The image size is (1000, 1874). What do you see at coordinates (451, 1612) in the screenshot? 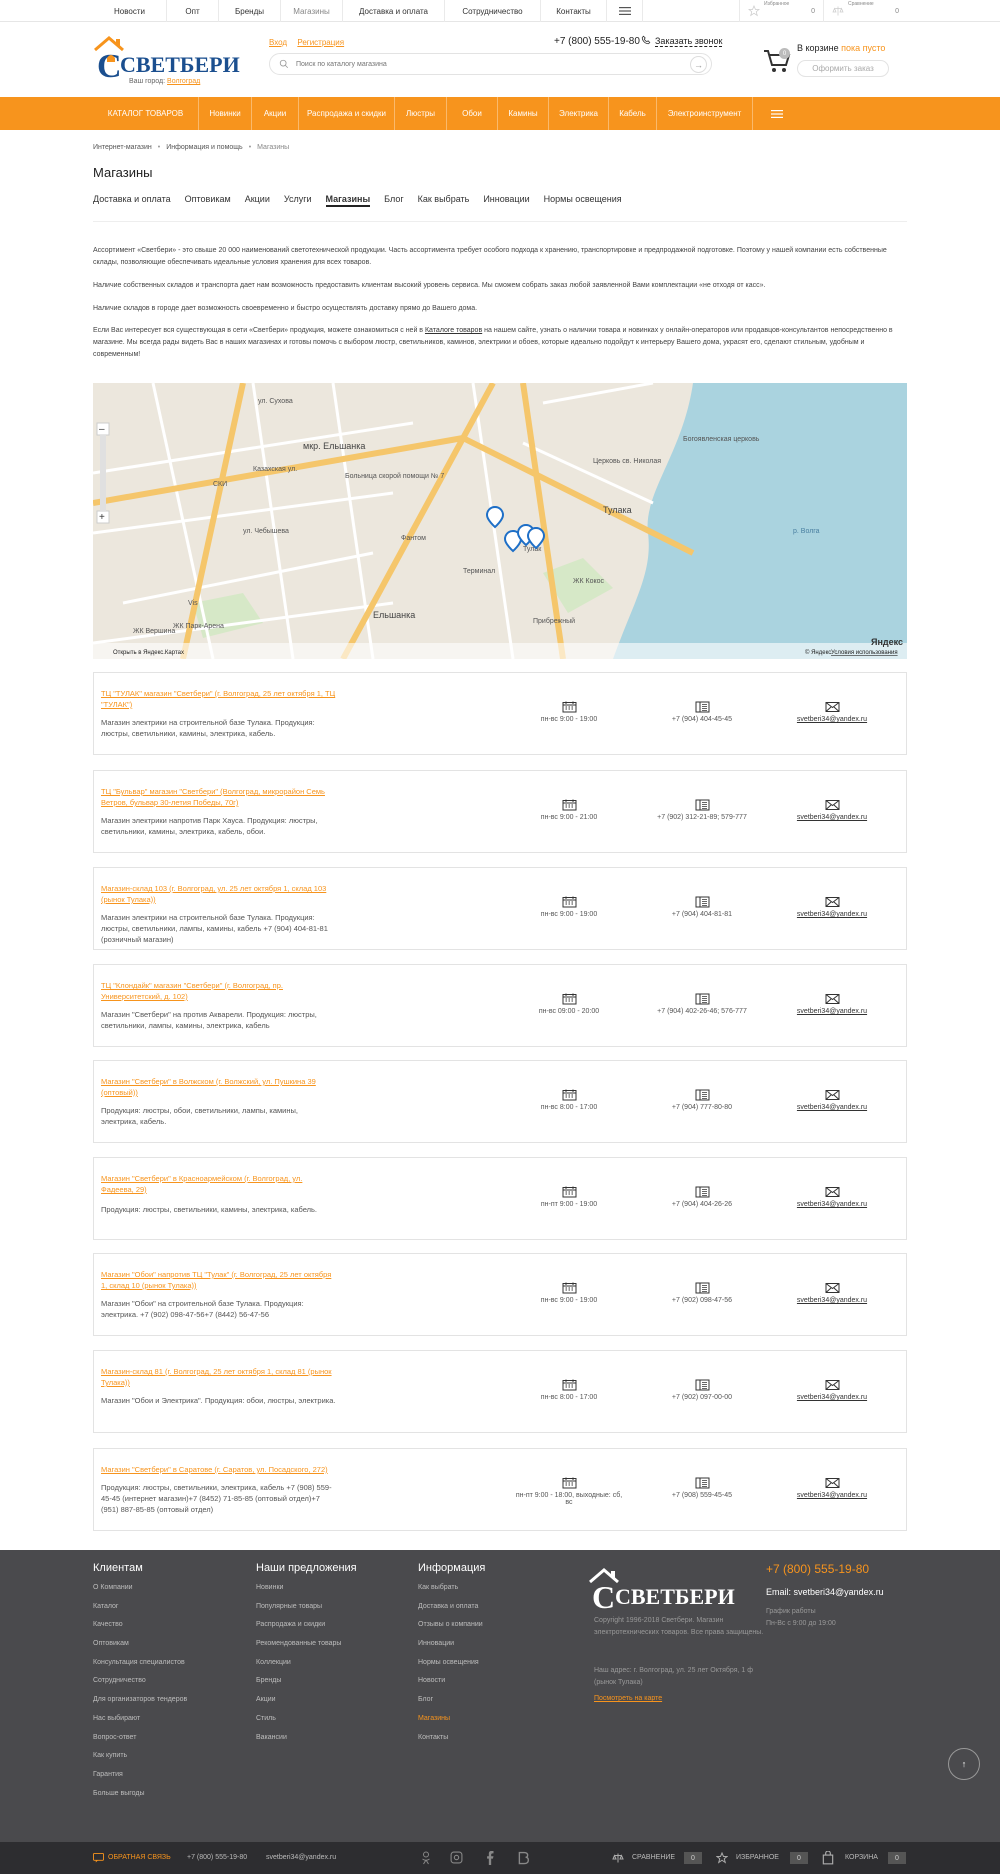
I see `footer-link: Доставка и оплата` at bounding box center [451, 1612].